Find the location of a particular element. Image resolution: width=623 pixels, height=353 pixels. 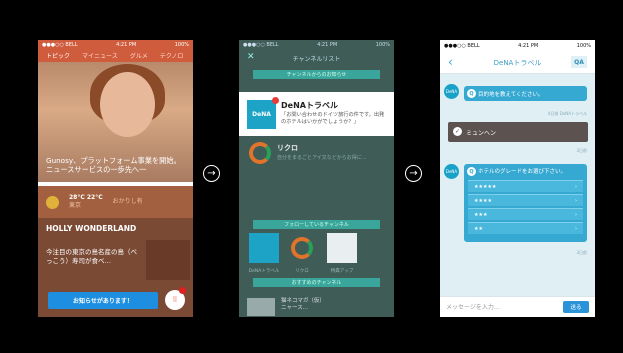

tile-label: リクロ is located at coordinates (302, 271).